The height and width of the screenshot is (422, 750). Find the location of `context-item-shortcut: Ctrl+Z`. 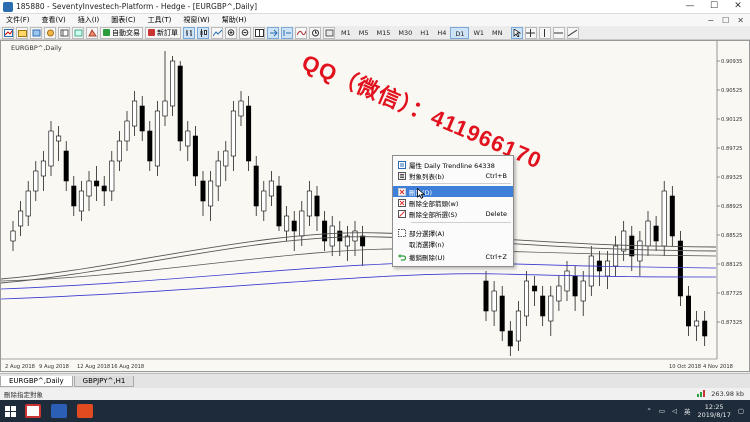

context-item-shortcut: Ctrl+Z is located at coordinates (496, 256).